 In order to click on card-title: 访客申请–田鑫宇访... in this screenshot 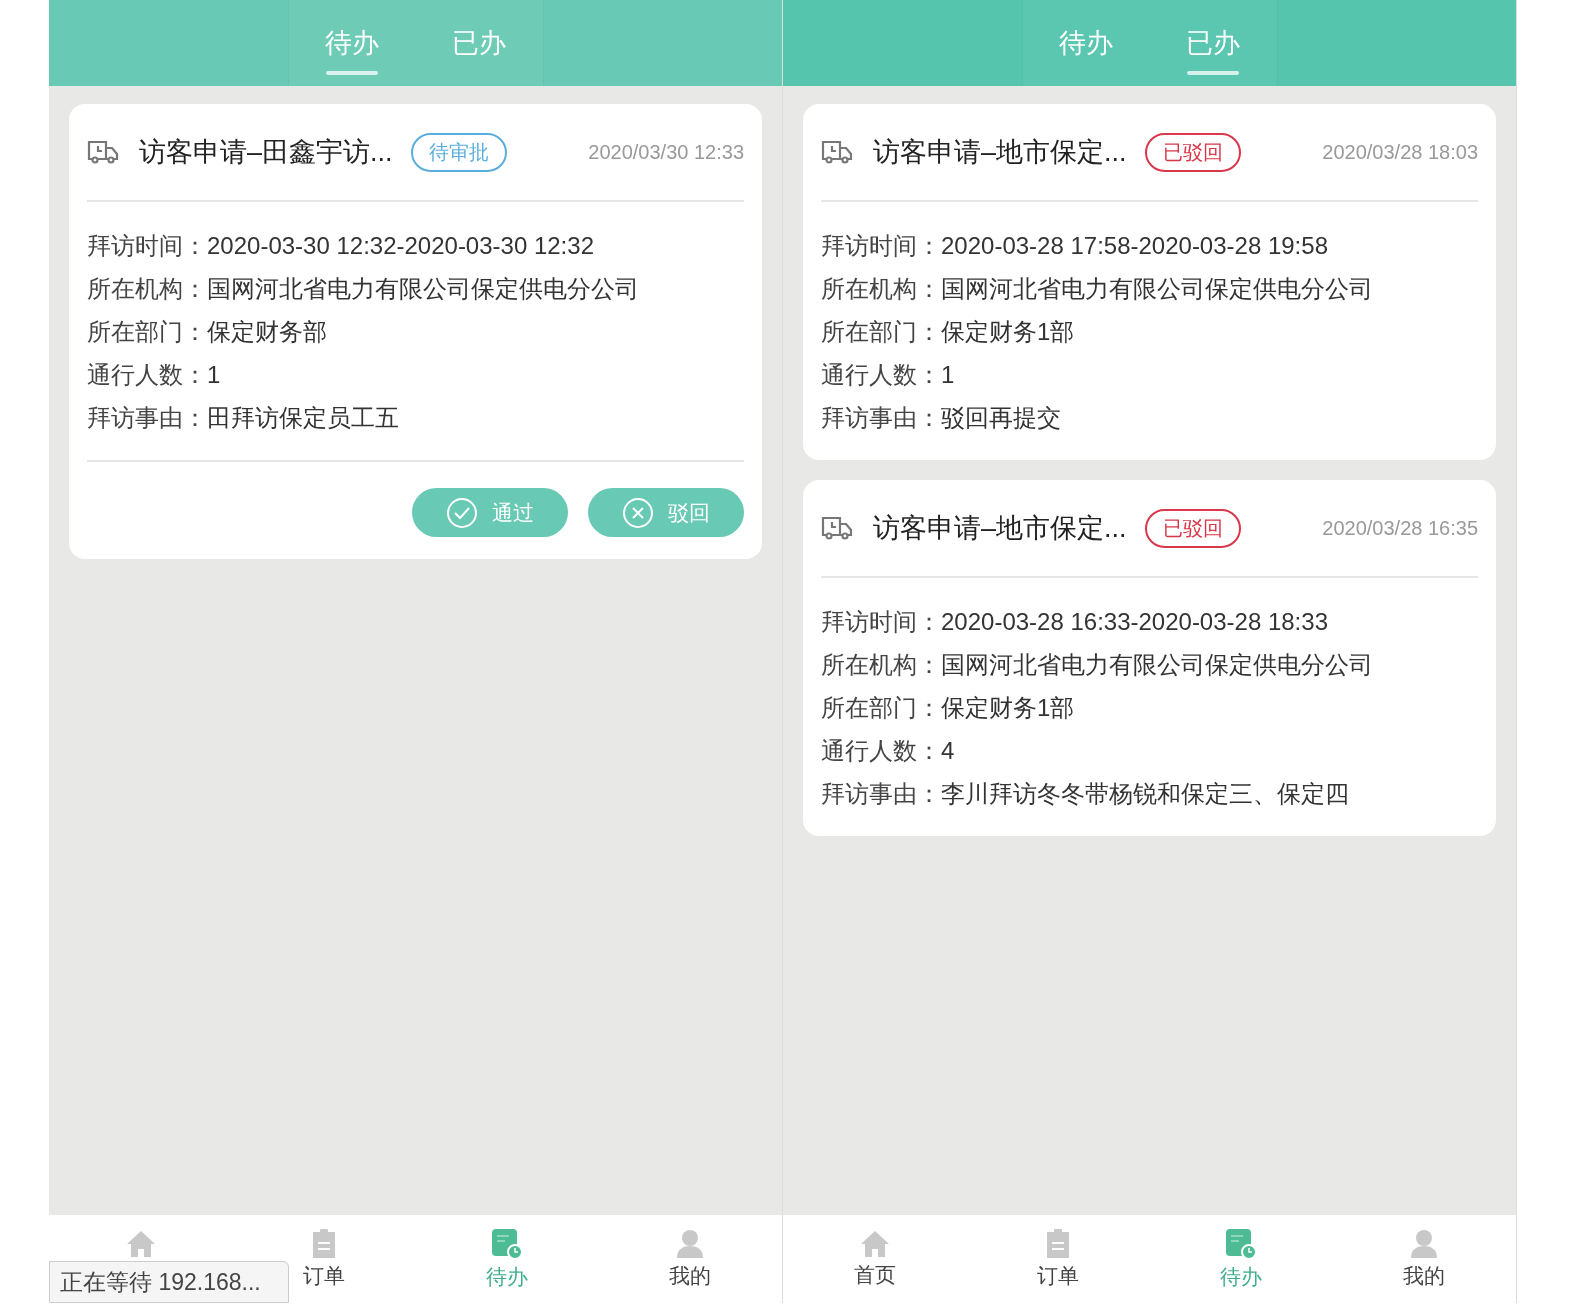, I will do `click(266, 152)`.